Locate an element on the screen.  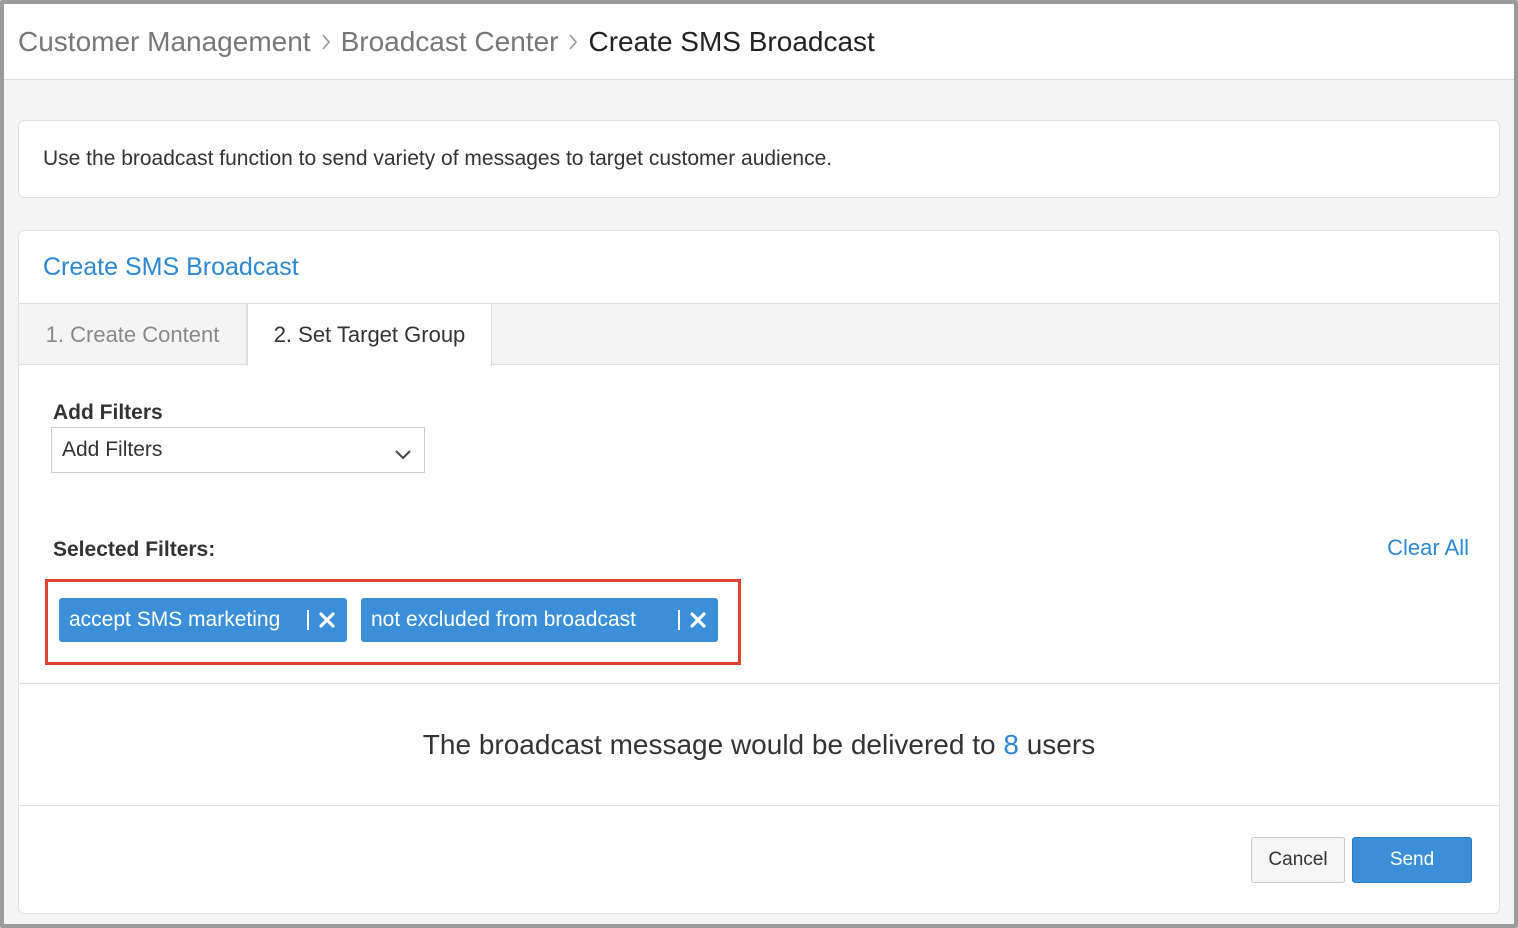
breadcrumb-item-customer-management: Customer Management is located at coordinates (164, 42).